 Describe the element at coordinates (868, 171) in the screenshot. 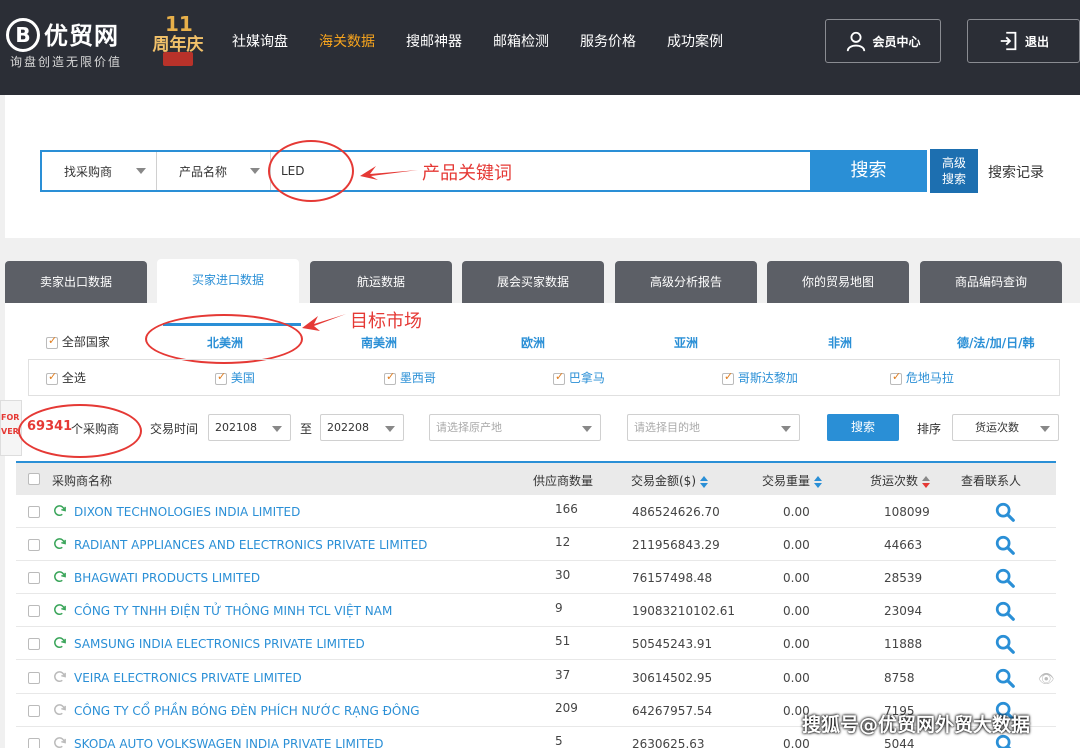

I see `search-button: 搜索` at that location.